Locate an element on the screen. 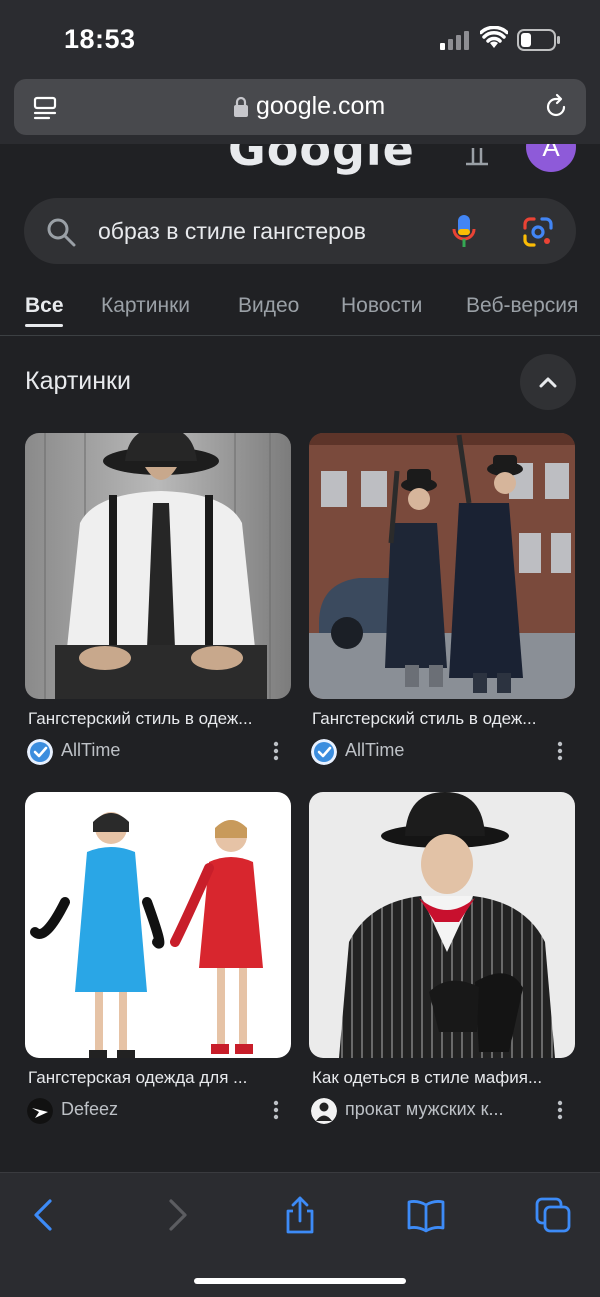 The image size is (600, 1297). status-bar: 18:53 is located at coordinates (300, 37).